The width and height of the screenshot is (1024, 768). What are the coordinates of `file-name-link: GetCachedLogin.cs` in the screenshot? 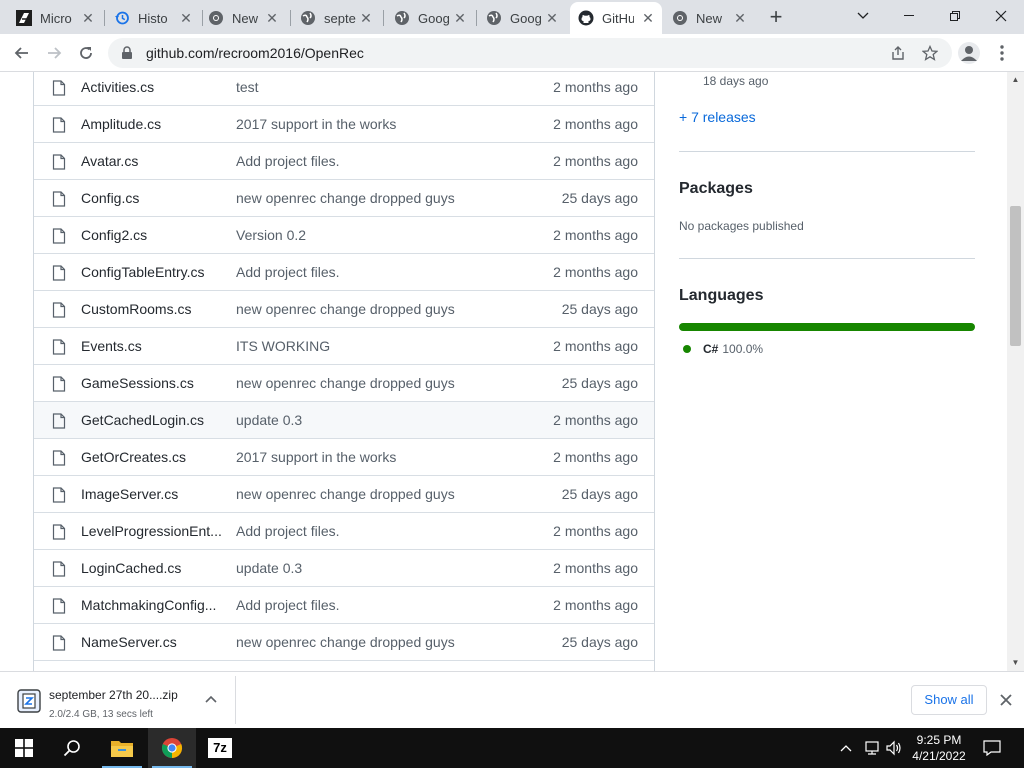 It's located at (151, 420).